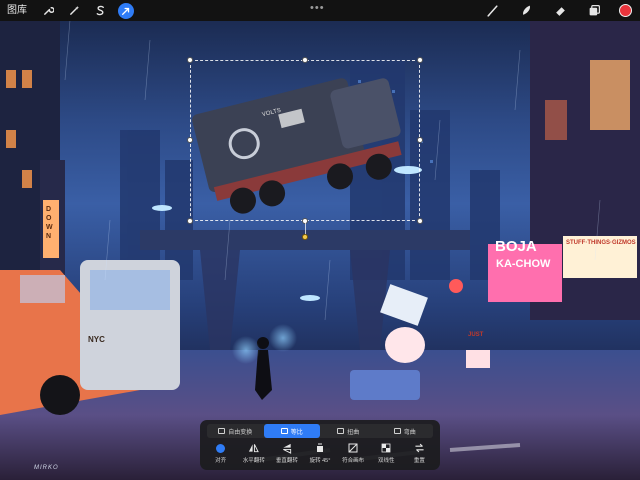 The height and width of the screenshot is (480, 640). I want to click on mode-warp: 弯曲, so click(405, 431).